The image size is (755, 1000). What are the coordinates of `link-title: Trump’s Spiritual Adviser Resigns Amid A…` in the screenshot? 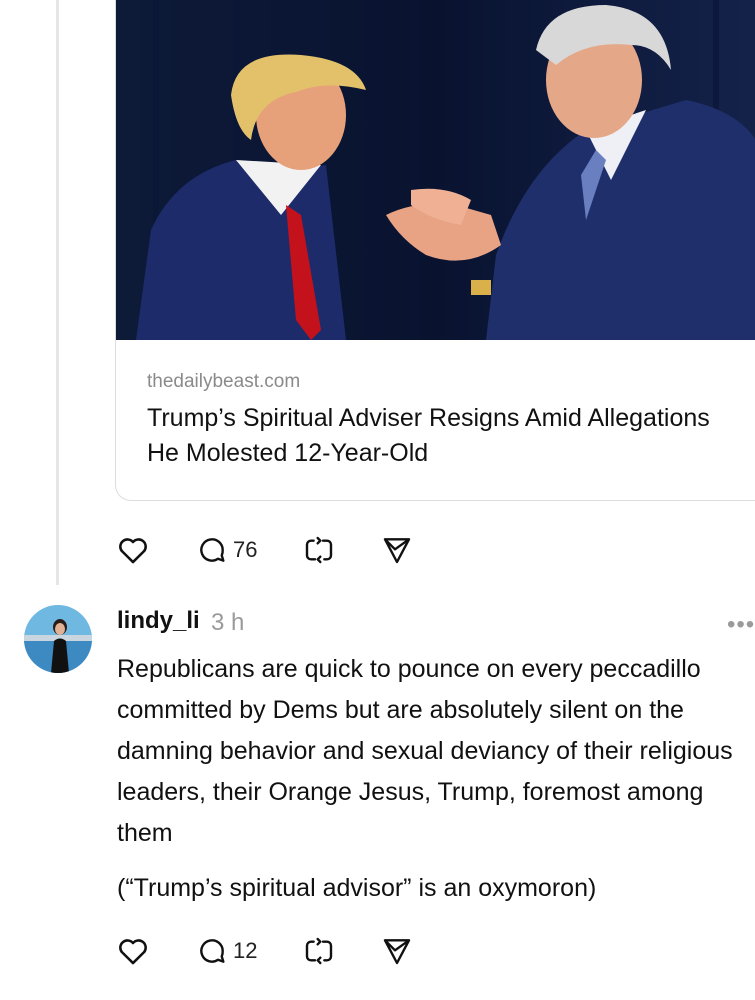 It's located at (437, 436).